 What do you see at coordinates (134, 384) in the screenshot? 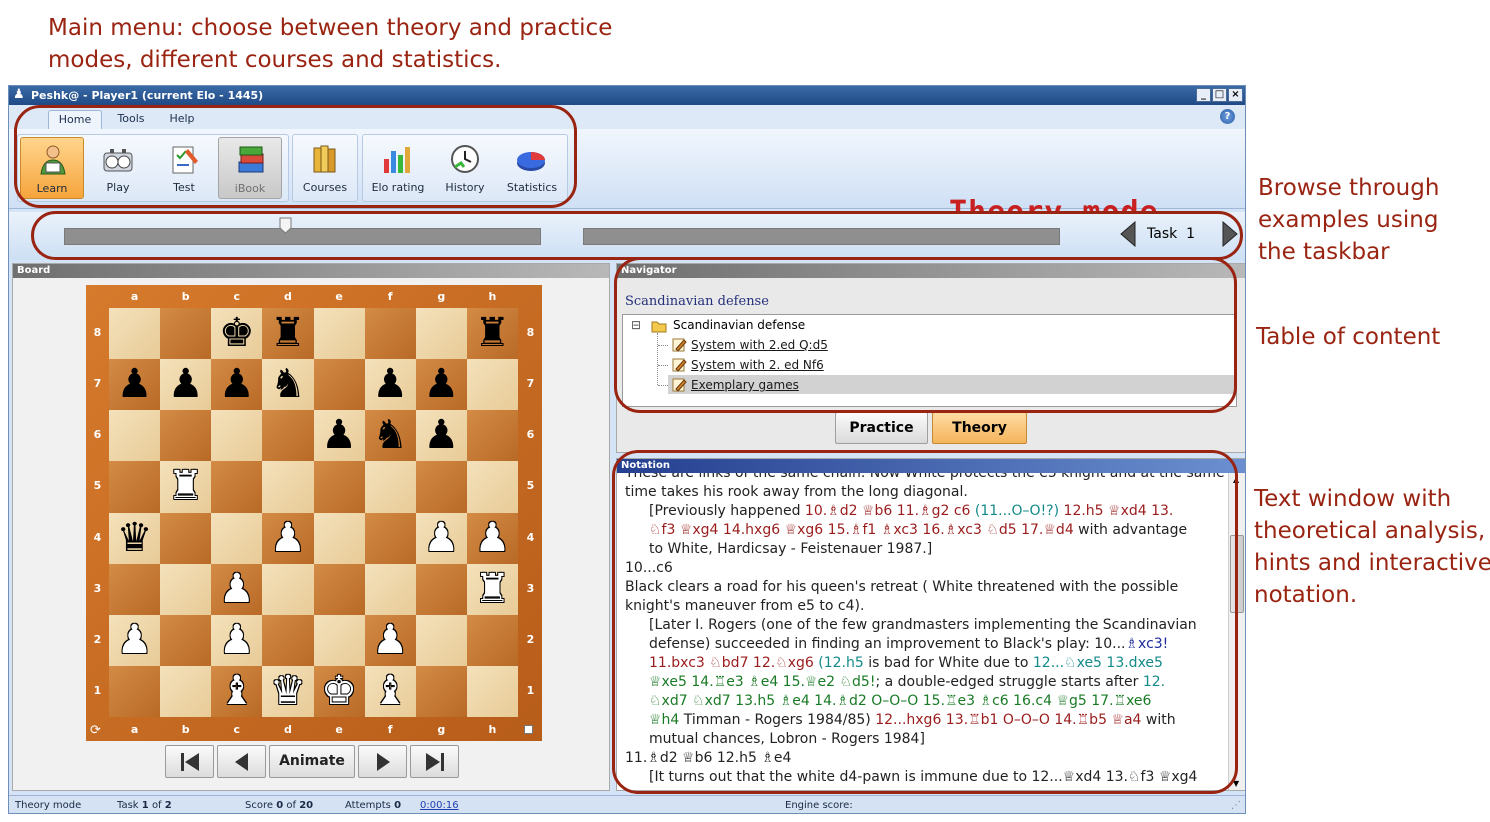
I see `black-pawn-a7: ♟` at bounding box center [134, 384].